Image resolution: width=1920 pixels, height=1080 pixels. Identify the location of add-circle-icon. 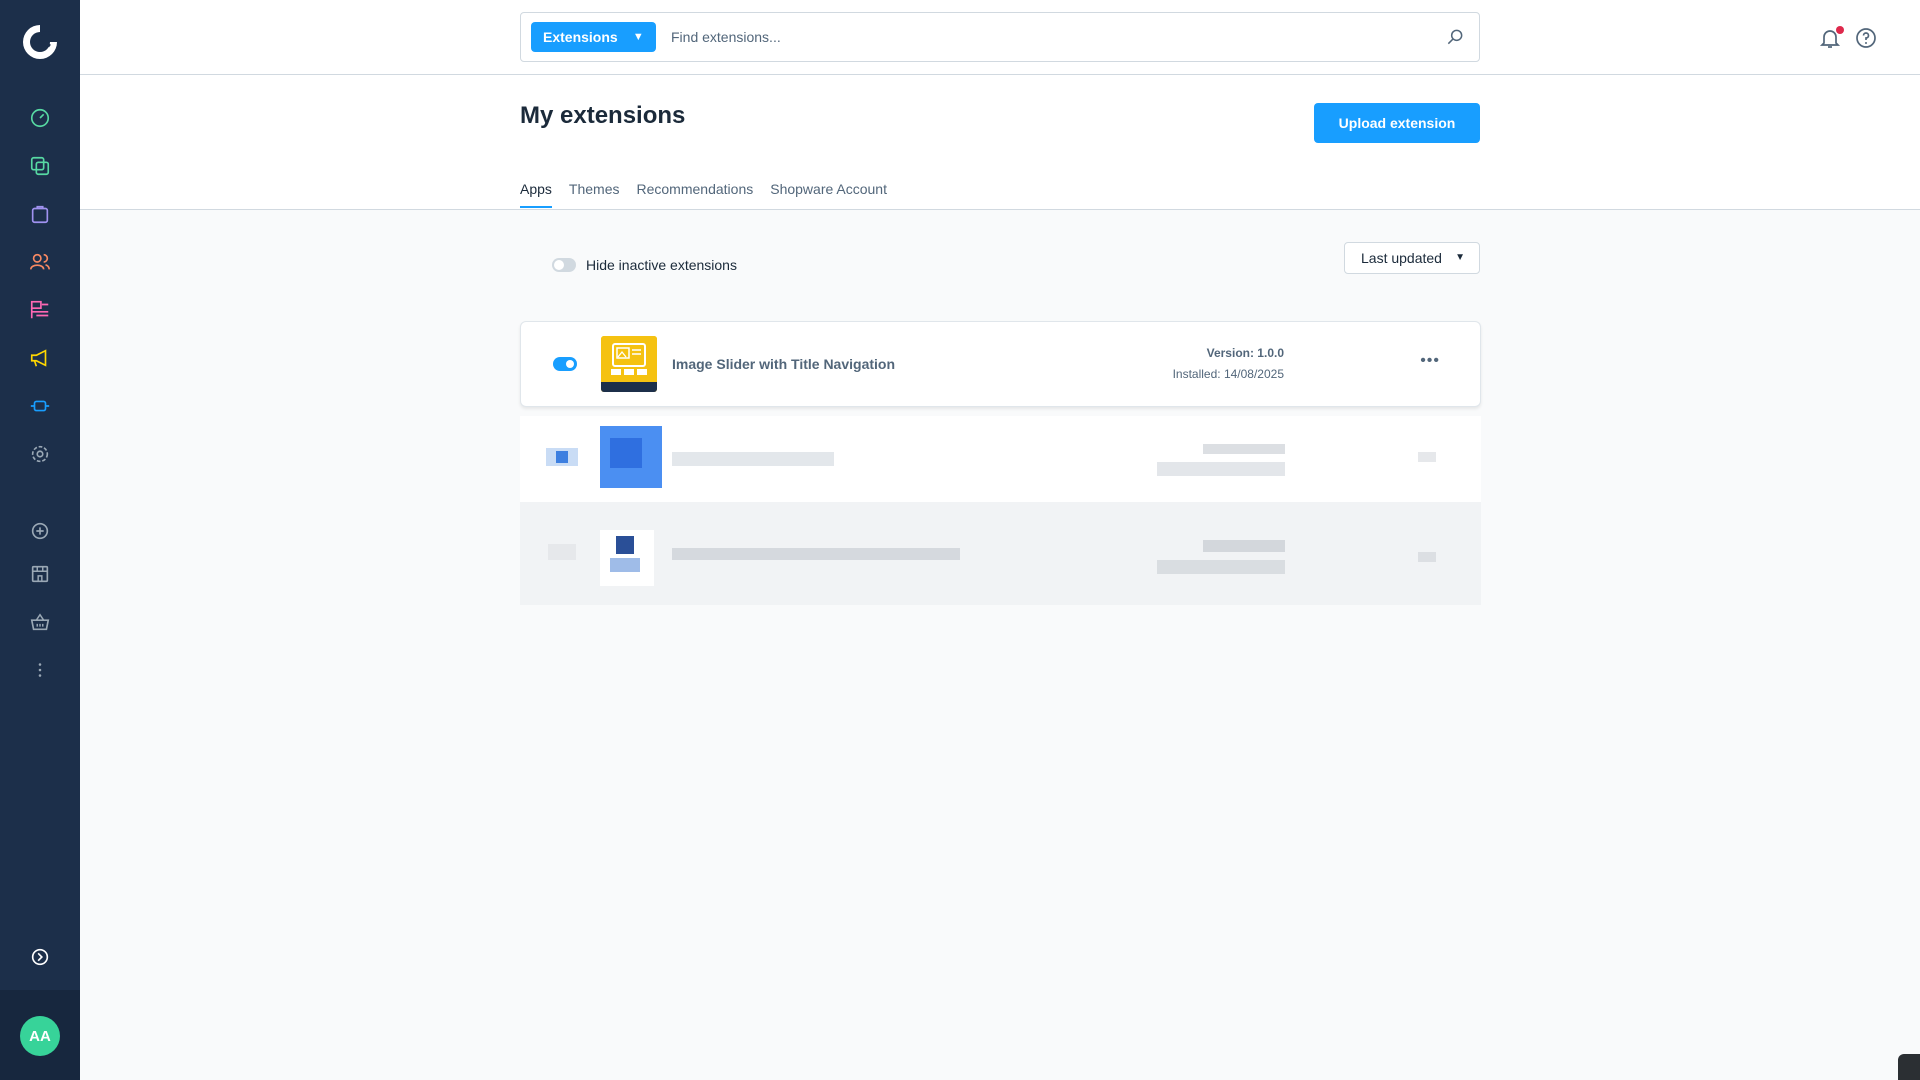
(40, 531).